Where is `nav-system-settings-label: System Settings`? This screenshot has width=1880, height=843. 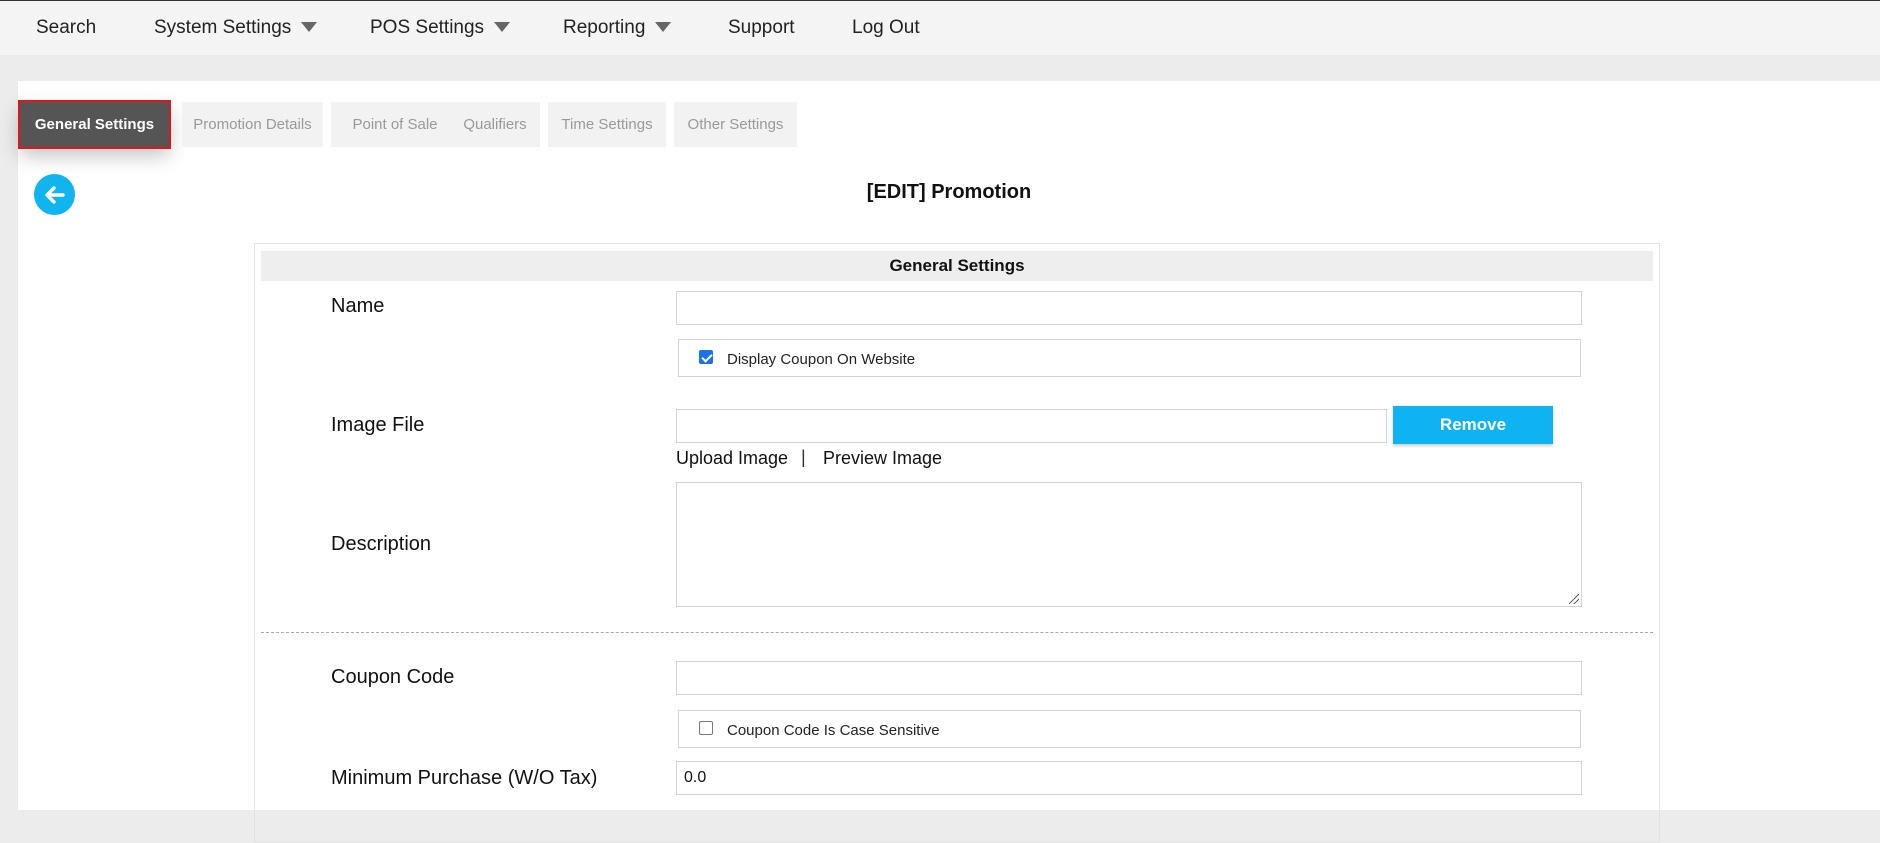
nav-system-settings-label: System Settings is located at coordinates (223, 27).